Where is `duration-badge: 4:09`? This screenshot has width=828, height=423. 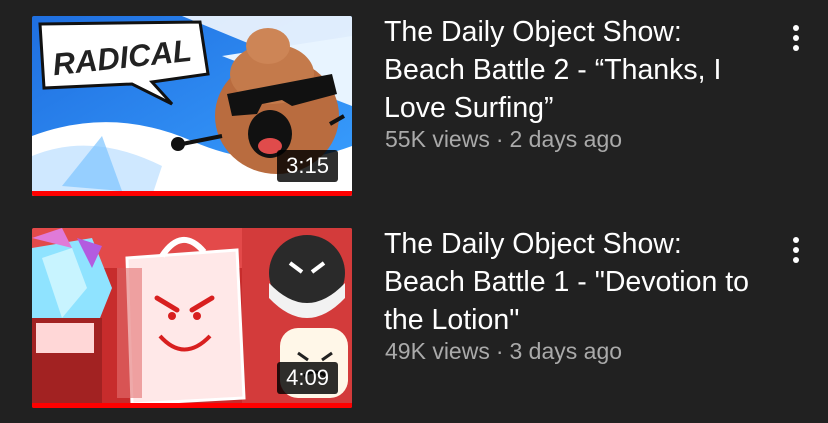 duration-badge: 4:09 is located at coordinates (307, 378).